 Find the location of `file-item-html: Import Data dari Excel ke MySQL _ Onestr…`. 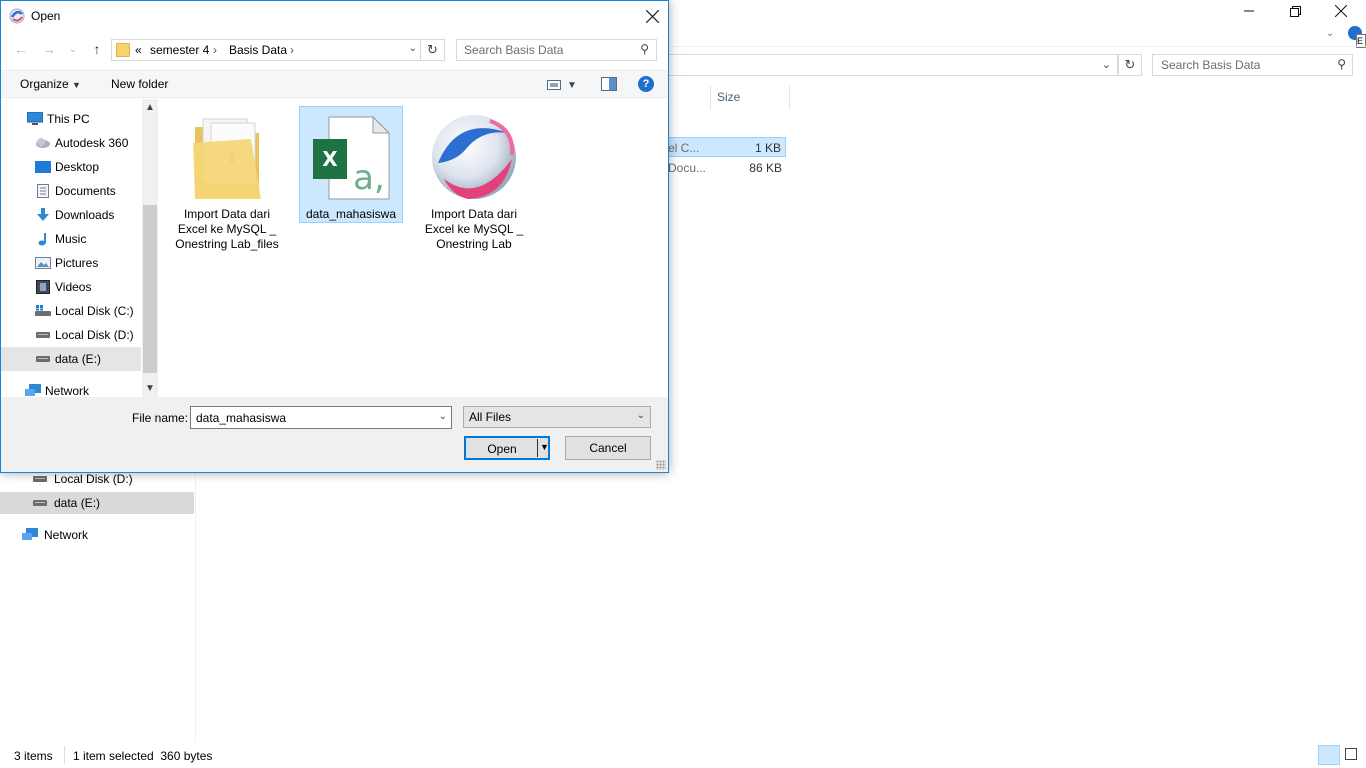

file-item-html: Import Data dari Excel ke MySQL _ Onestr… is located at coordinates (474, 179).